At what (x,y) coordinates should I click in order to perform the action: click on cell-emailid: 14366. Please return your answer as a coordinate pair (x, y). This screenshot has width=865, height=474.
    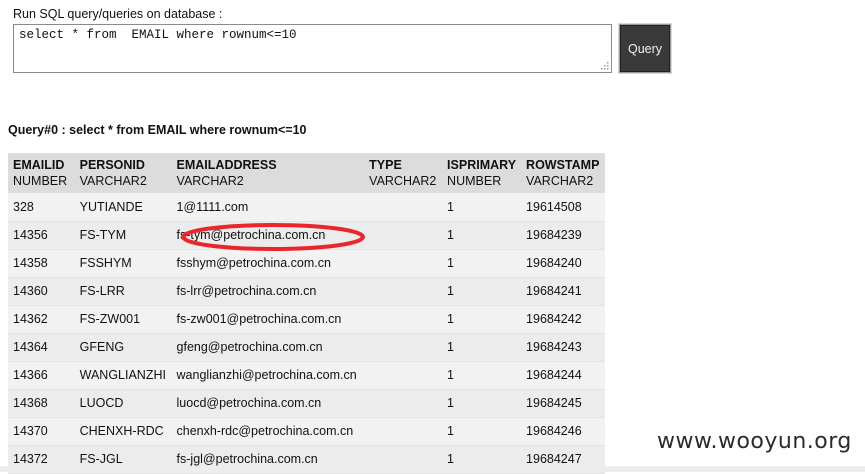
    Looking at the image, I should click on (41, 375).